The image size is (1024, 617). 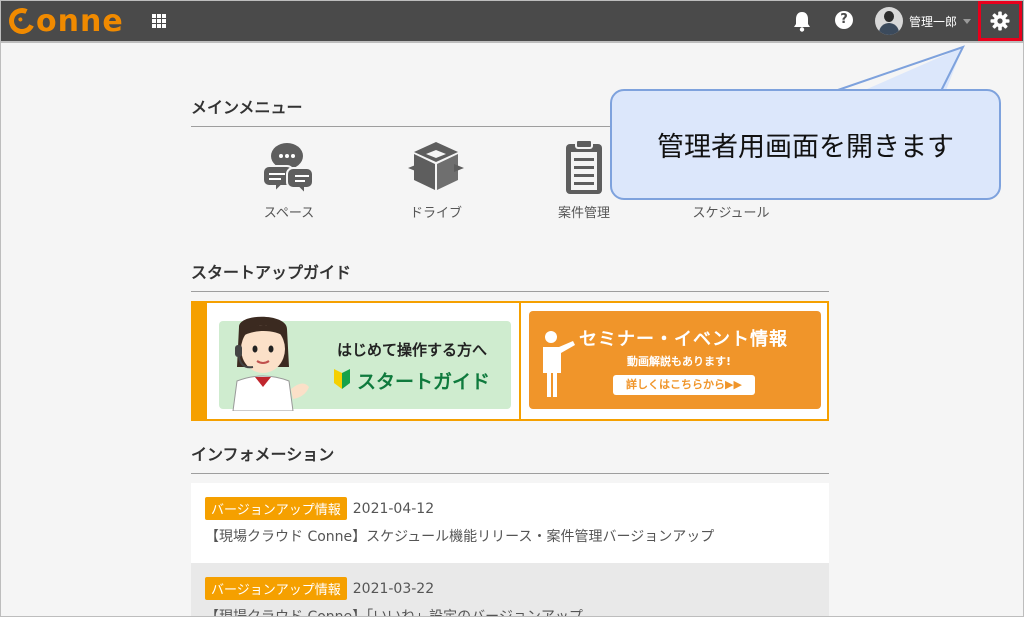 What do you see at coordinates (289, 213) in the screenshot?
I see `menu-label-space: スペース` at bounding box center [289, 213].